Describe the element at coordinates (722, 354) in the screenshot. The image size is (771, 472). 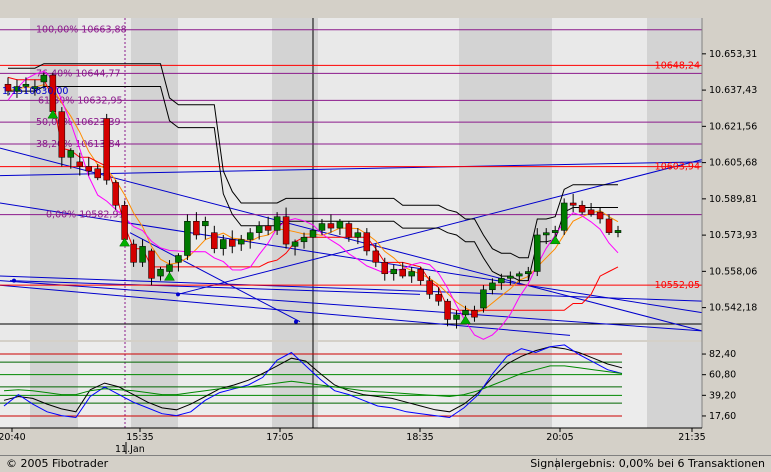
I see `oscillator-tick-label: 82,40` at that location.